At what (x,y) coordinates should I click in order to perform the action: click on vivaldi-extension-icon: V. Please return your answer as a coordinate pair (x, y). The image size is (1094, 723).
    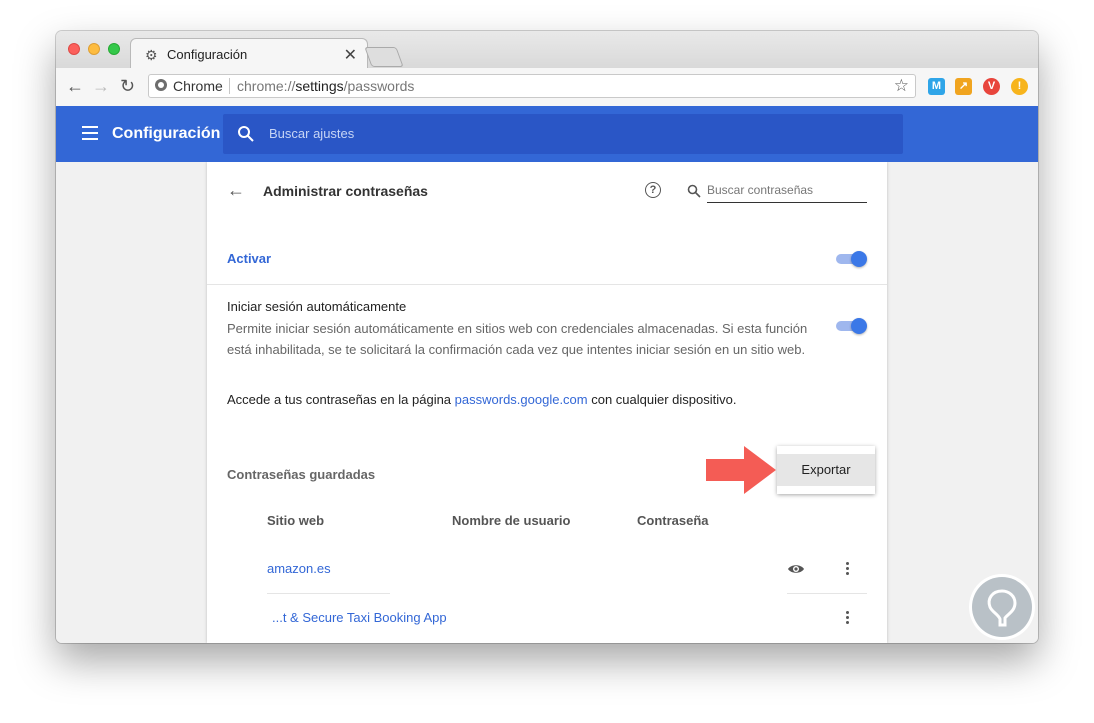
    Looking at the image, I should click on (991, 86).